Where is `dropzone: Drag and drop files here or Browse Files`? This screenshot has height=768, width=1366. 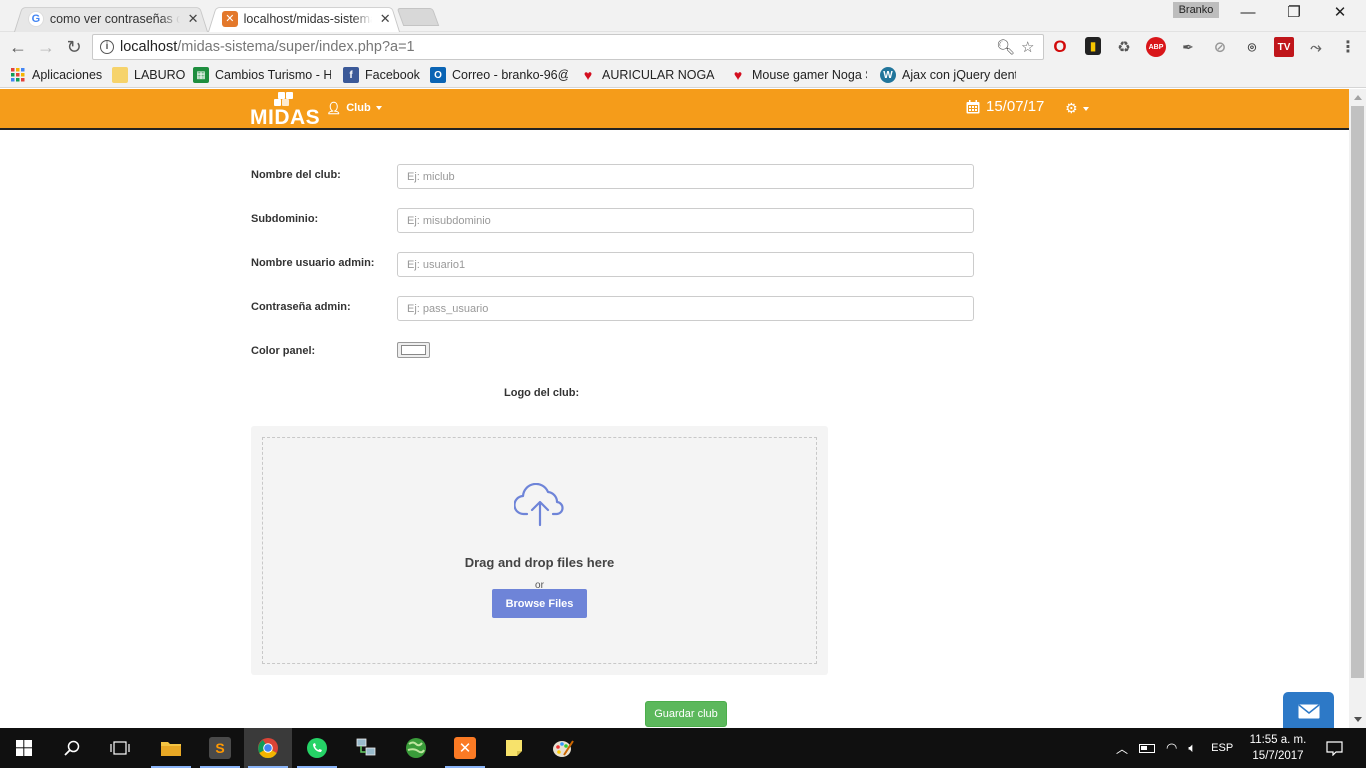
dropzone: Drag and drop files here or Browse Files is located at coordinates (539, 550).